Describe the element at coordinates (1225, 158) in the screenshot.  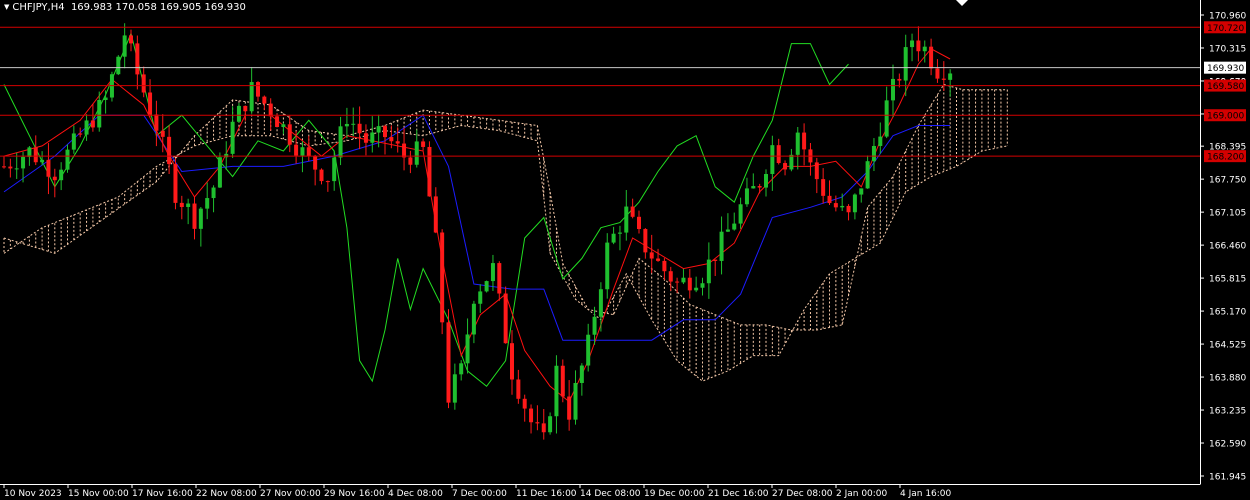
I see `level-price-label: 168.200` at that location.